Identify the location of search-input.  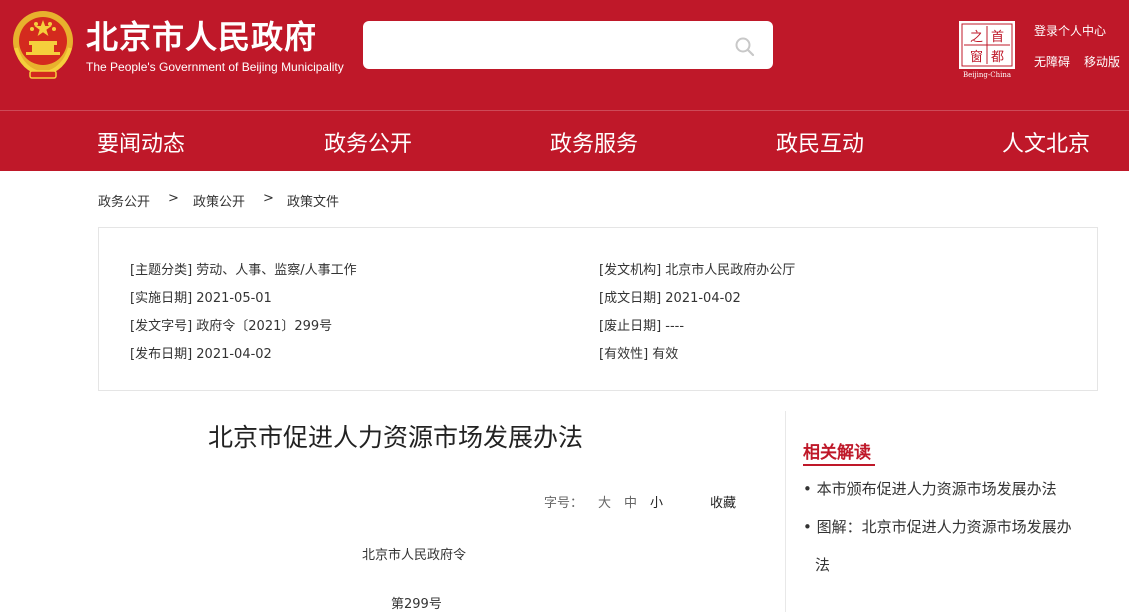
(545, 45).